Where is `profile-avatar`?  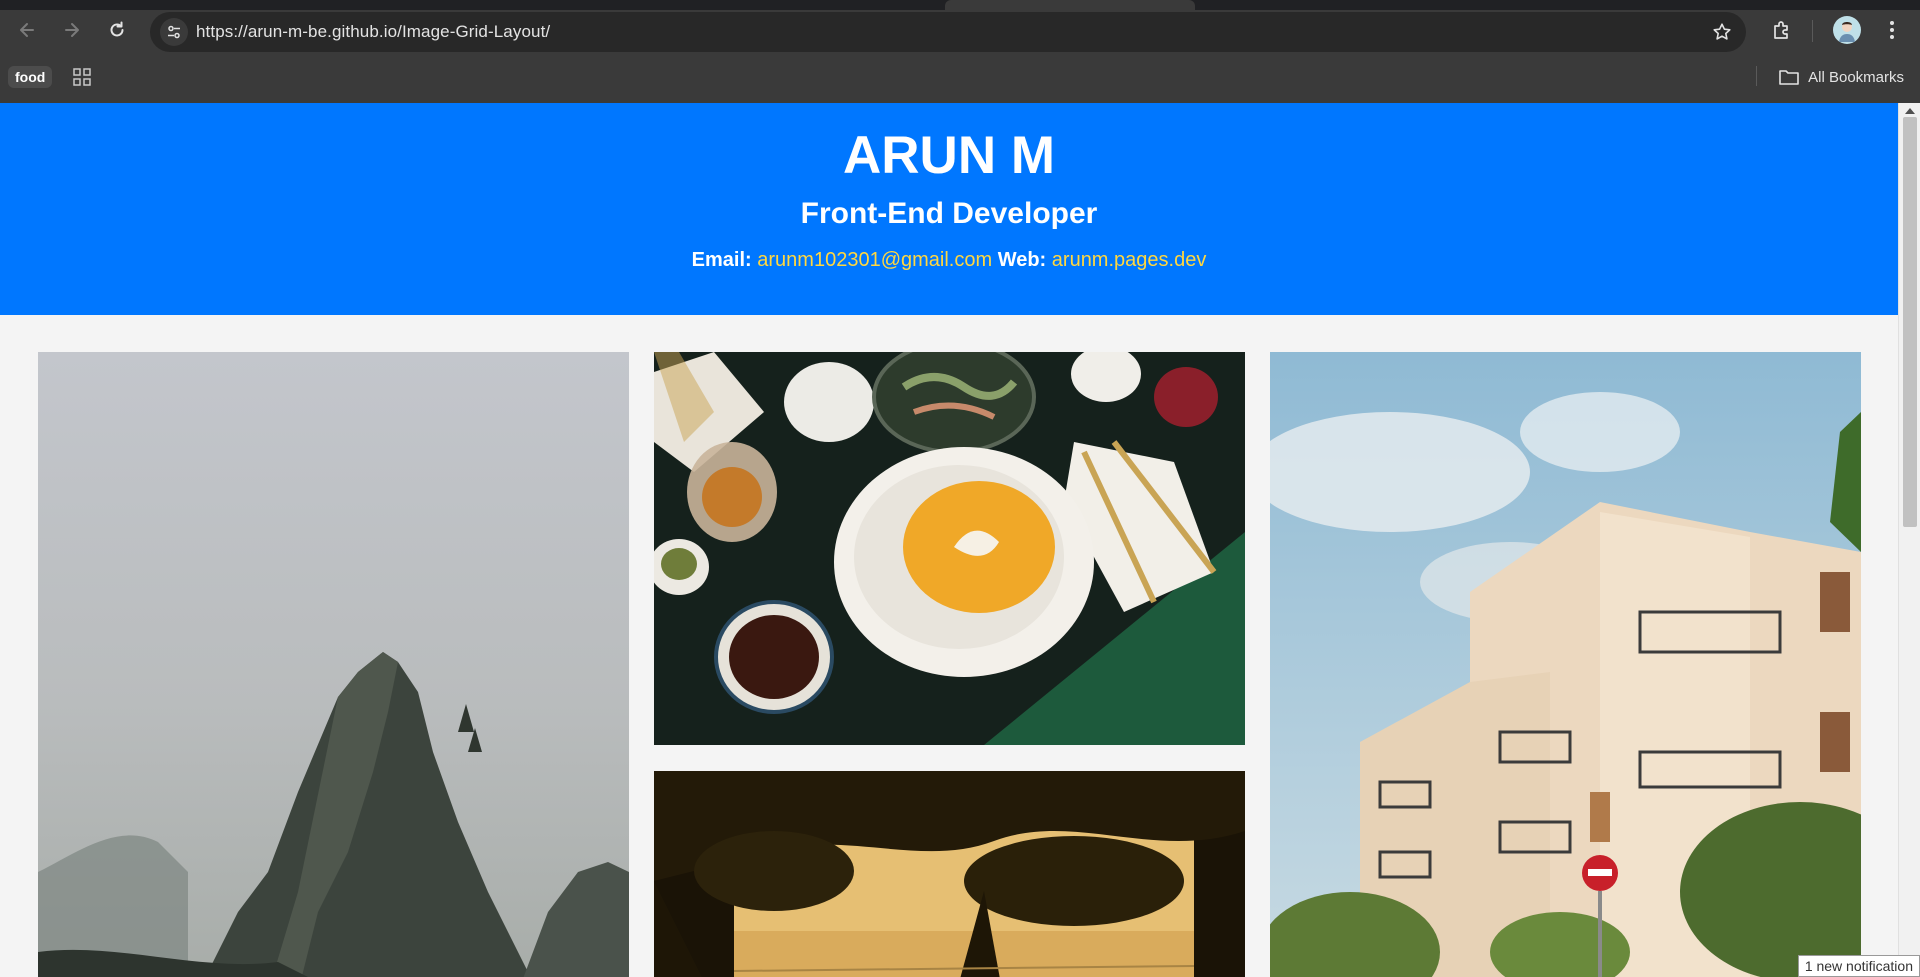 profile-avatar is located at coordinates (1847, 30).